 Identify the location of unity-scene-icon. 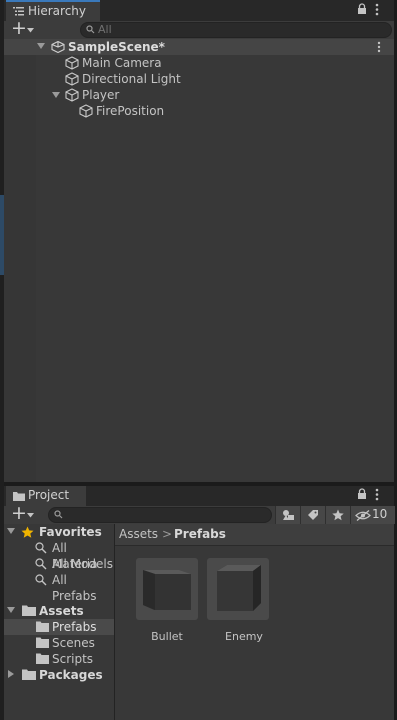
(58, 47).